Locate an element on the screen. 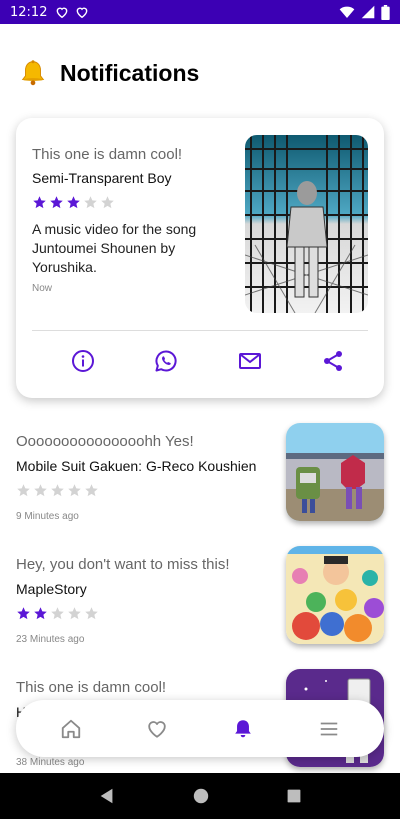  signal-icon is located at coordinates (368, 12).